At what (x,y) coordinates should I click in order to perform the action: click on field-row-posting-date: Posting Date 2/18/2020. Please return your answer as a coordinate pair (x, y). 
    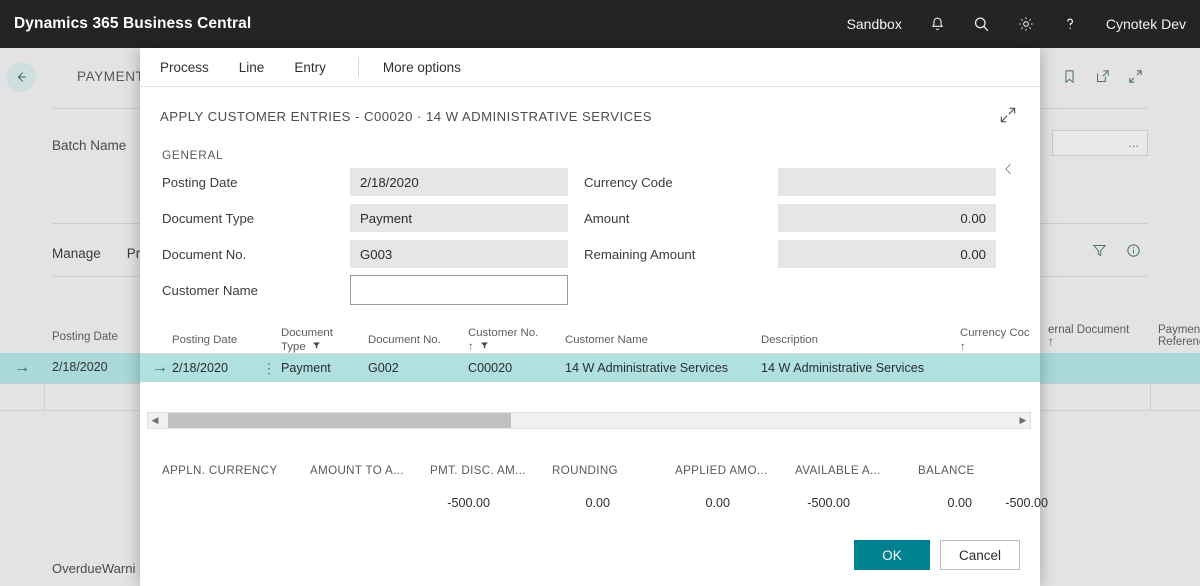
    Looking at the image, I should click on (387, 182).